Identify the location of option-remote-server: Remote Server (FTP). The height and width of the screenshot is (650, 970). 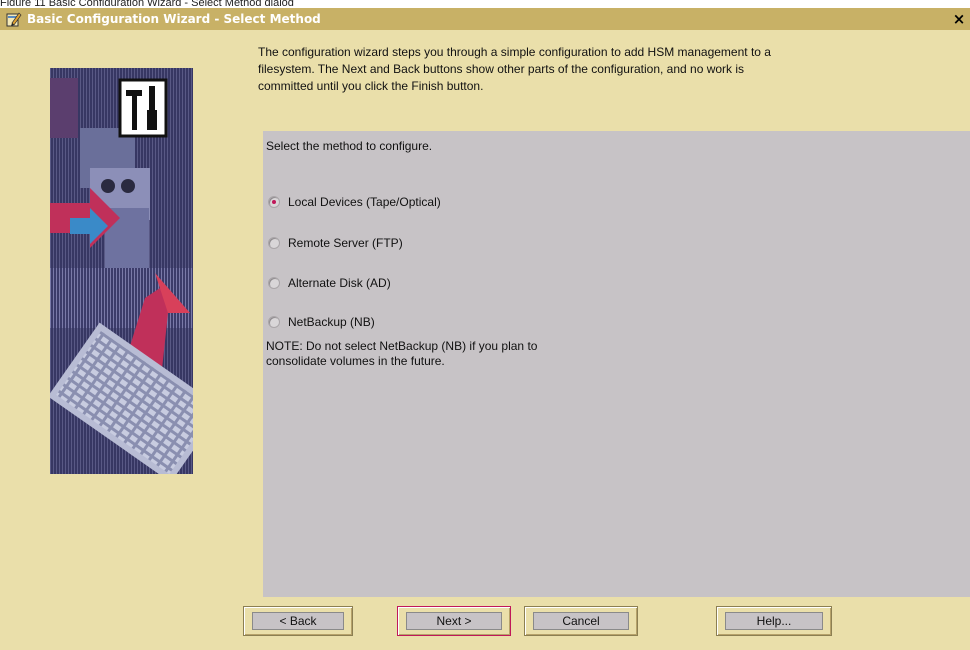
(335, 243).